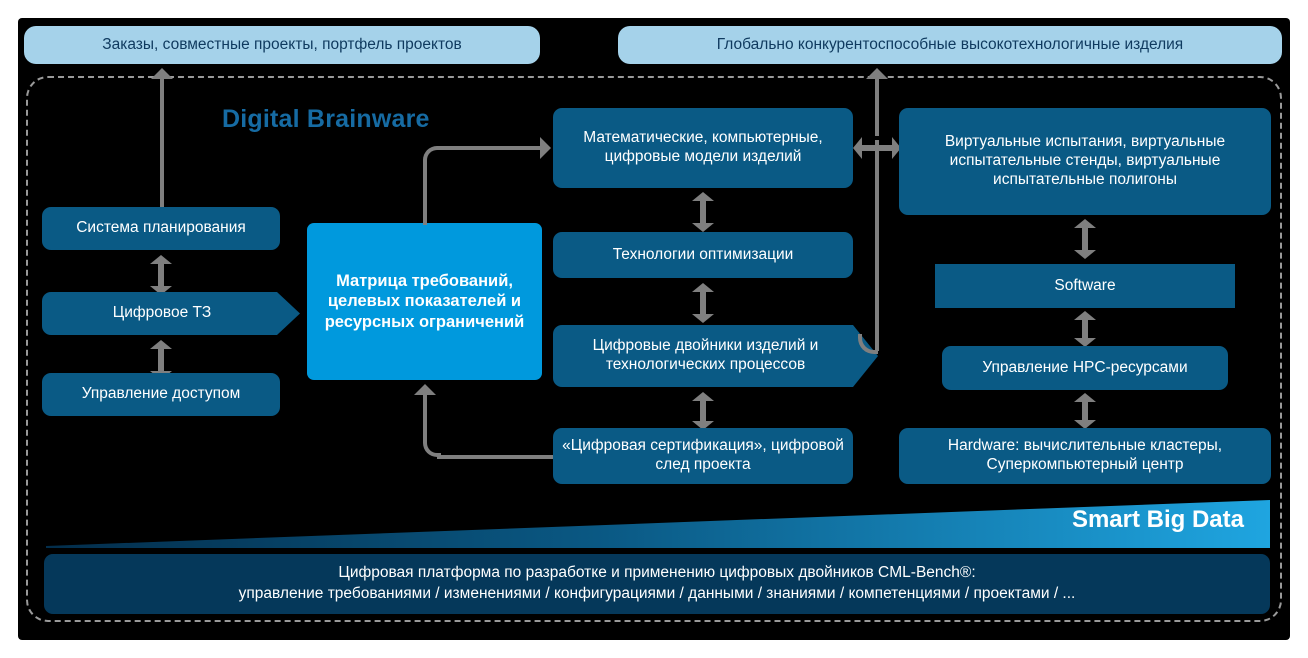 Image resolution: width=1308 pixels, height=658 pixels. I want to click on connector-to-orders-banner, so click(162, 142).